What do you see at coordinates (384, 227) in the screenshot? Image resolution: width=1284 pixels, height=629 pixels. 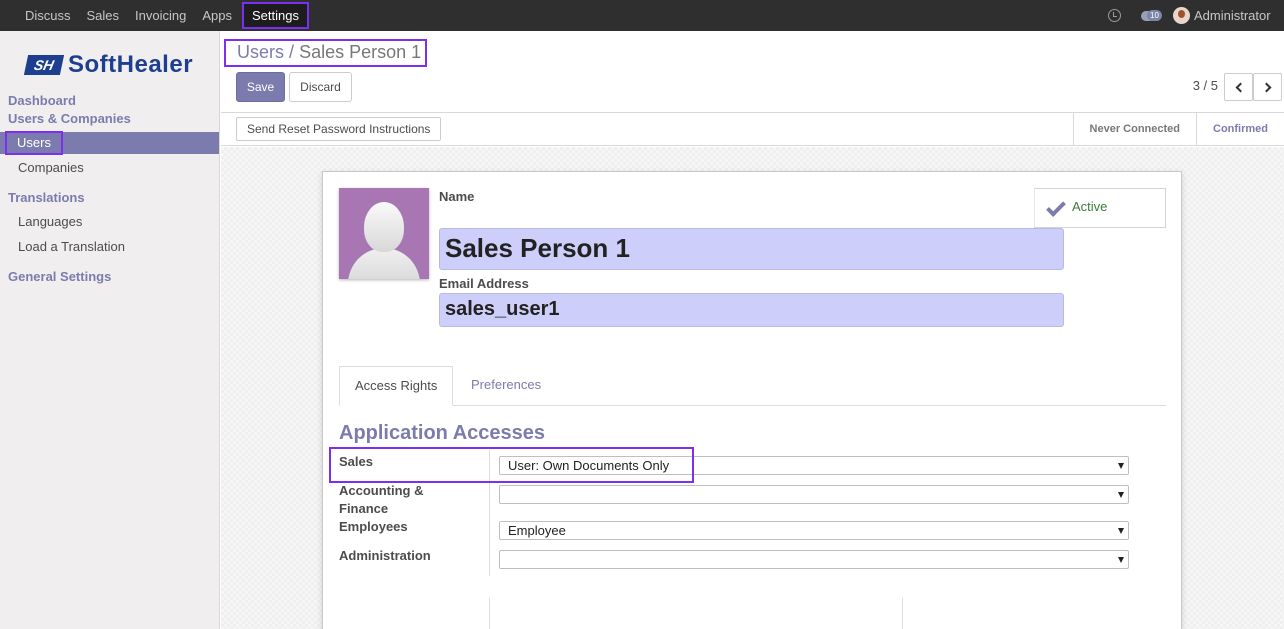 I see `avatar-head-shape` at bounding box center [384, 227].